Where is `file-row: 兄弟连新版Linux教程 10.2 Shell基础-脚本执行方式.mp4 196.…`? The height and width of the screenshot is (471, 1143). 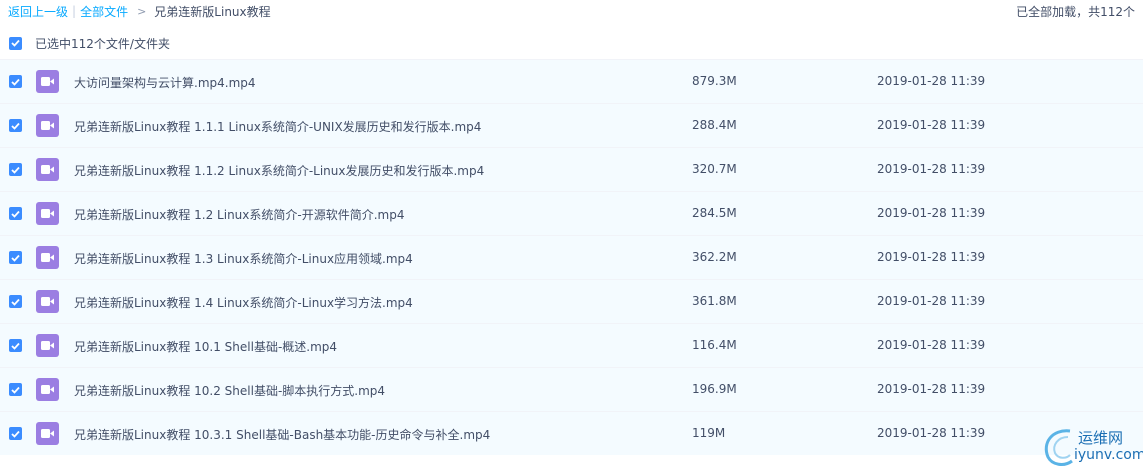
file-row: 兄弟连新版Linux教程 10.2 Shell基础-脚本执行方式.mp4 196.… is located at coordinates (571, 389).